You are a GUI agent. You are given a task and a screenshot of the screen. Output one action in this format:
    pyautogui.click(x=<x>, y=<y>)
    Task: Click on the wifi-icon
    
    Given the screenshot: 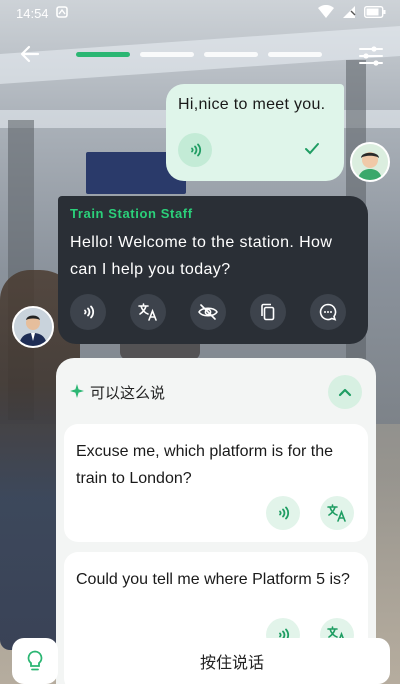 What is the action you would take?
    pyautogui.click(x=326, y=13)
    